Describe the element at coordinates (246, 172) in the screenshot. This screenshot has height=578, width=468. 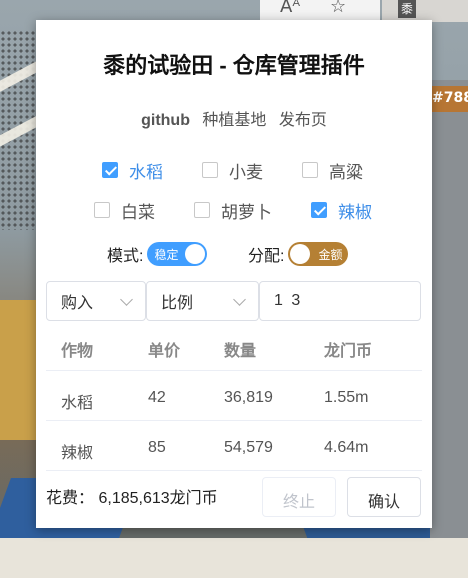
I see `crop-label: 小麦` at that location.